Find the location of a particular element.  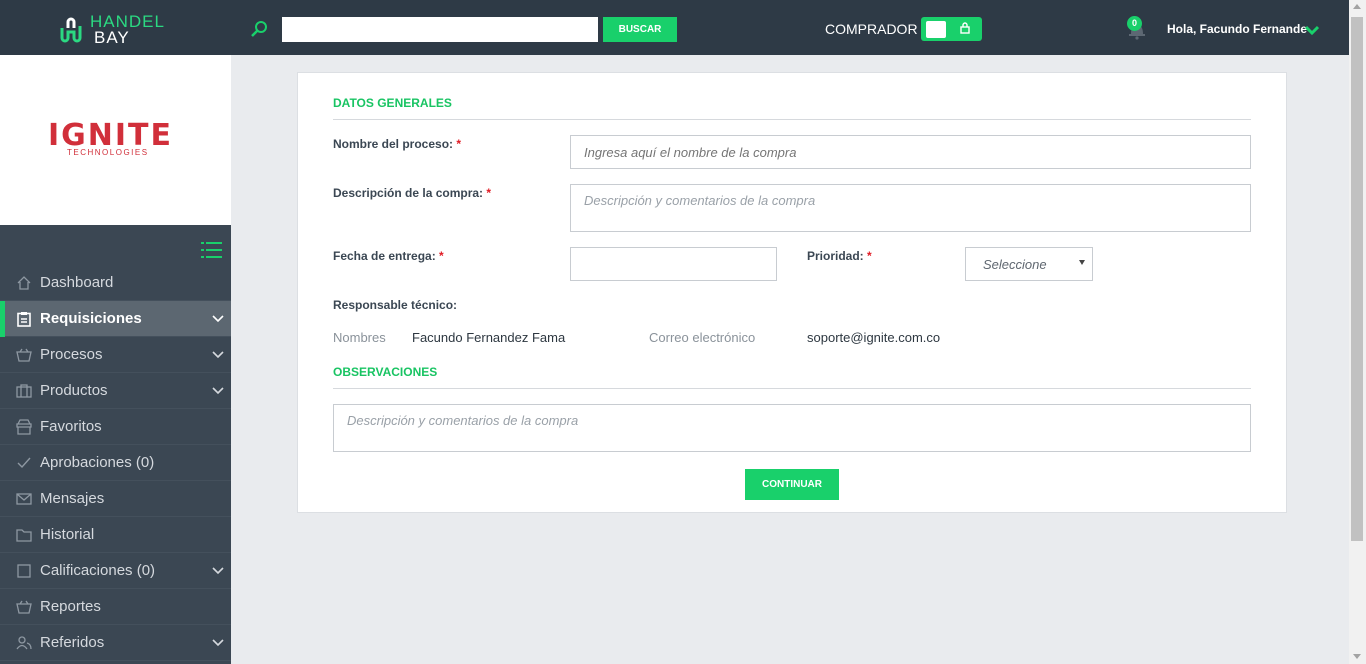

users-icon is located at coordinates (24, 643).